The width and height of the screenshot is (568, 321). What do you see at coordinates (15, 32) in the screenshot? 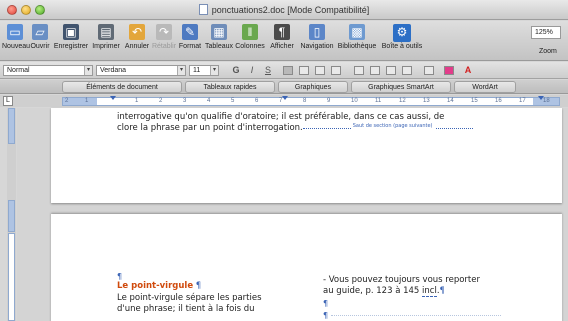
I see `new-doc-icon: ▭` at bounding box center [15, 32].